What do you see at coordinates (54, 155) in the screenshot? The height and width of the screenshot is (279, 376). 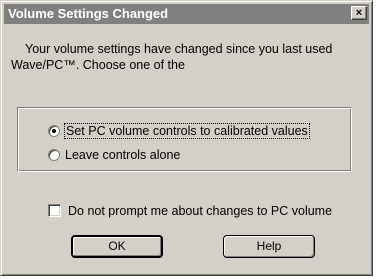 I see `radio-button-unchecked` at bounding box center [54, 155].